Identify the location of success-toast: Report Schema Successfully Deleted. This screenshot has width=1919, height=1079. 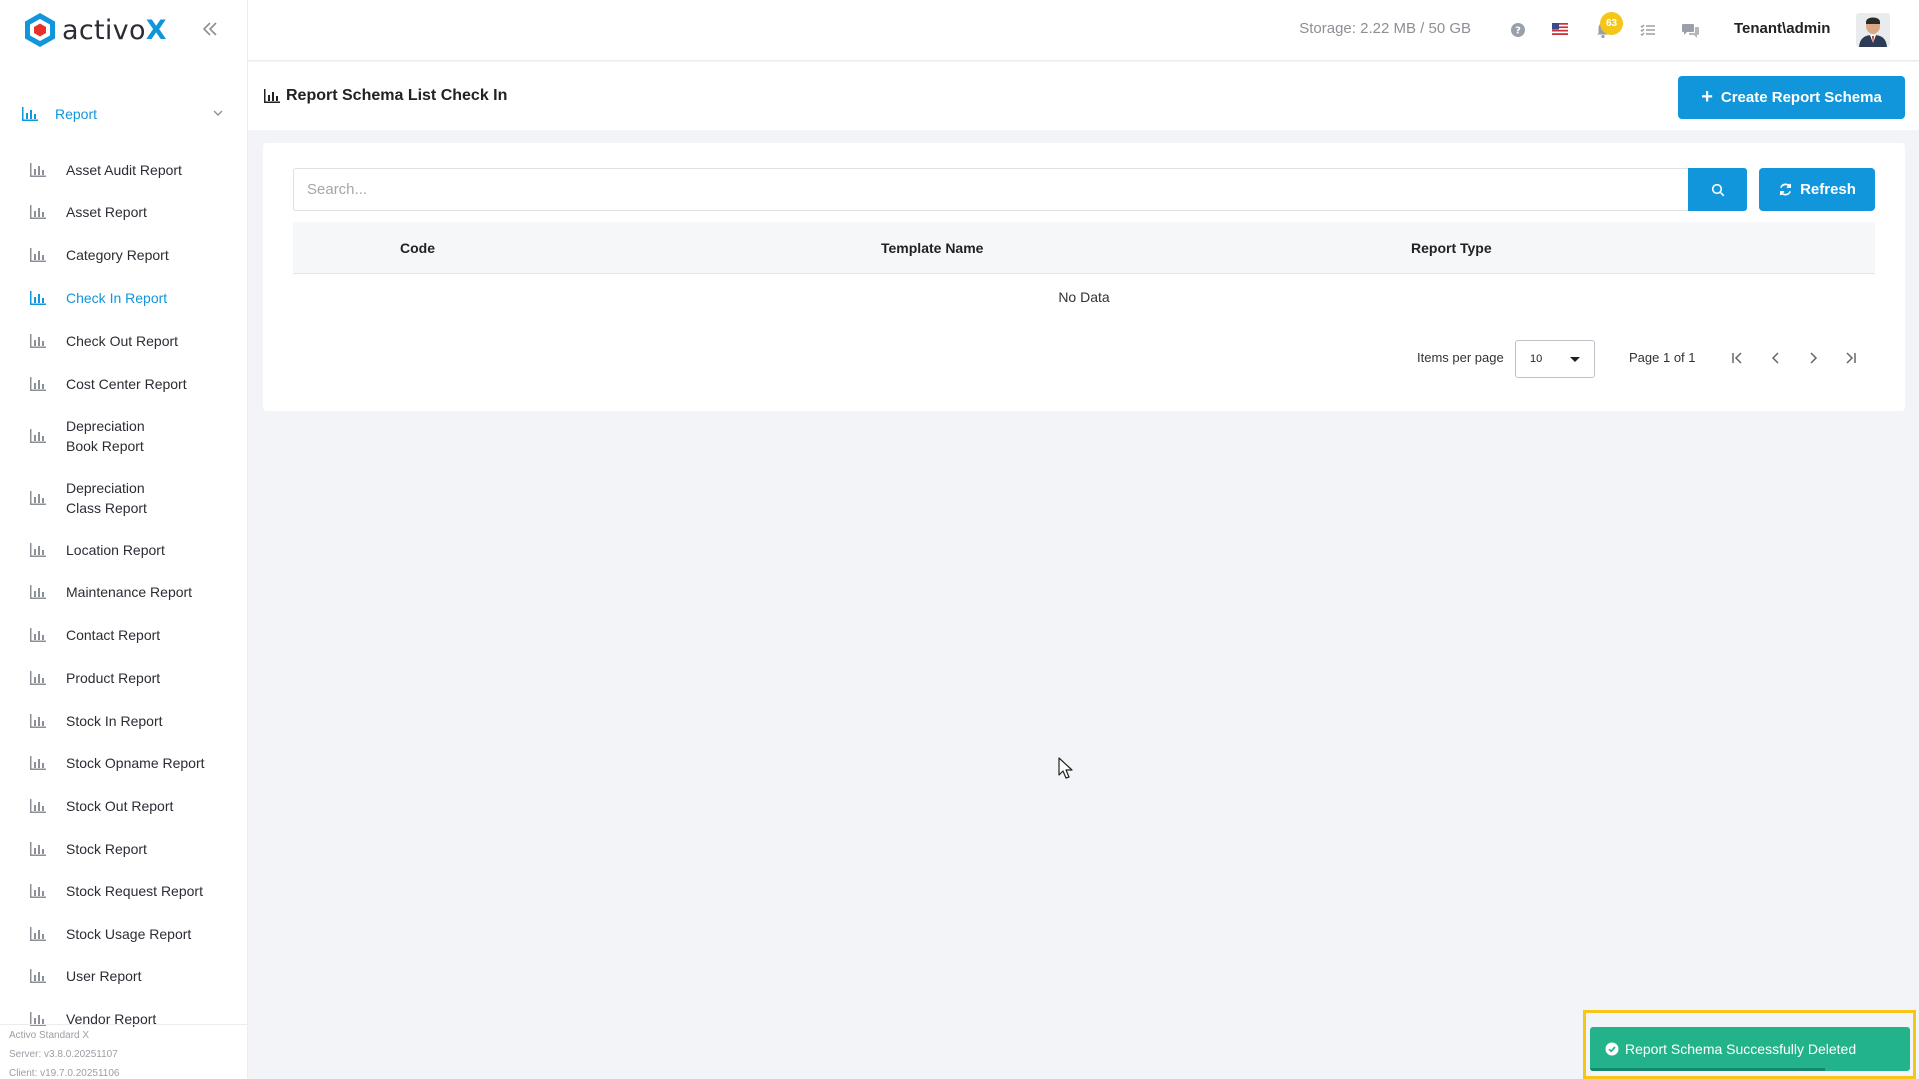
(1750, 1049).